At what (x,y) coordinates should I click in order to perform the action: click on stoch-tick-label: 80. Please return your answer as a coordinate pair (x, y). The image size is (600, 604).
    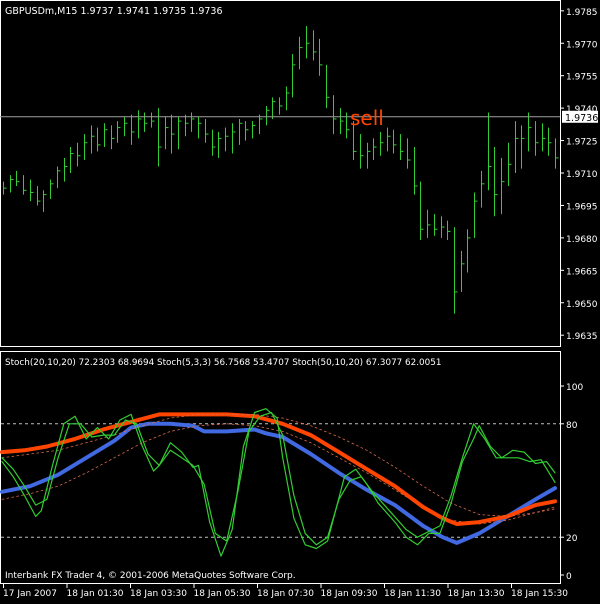
    Looking at the image, I should click on (572, 426).